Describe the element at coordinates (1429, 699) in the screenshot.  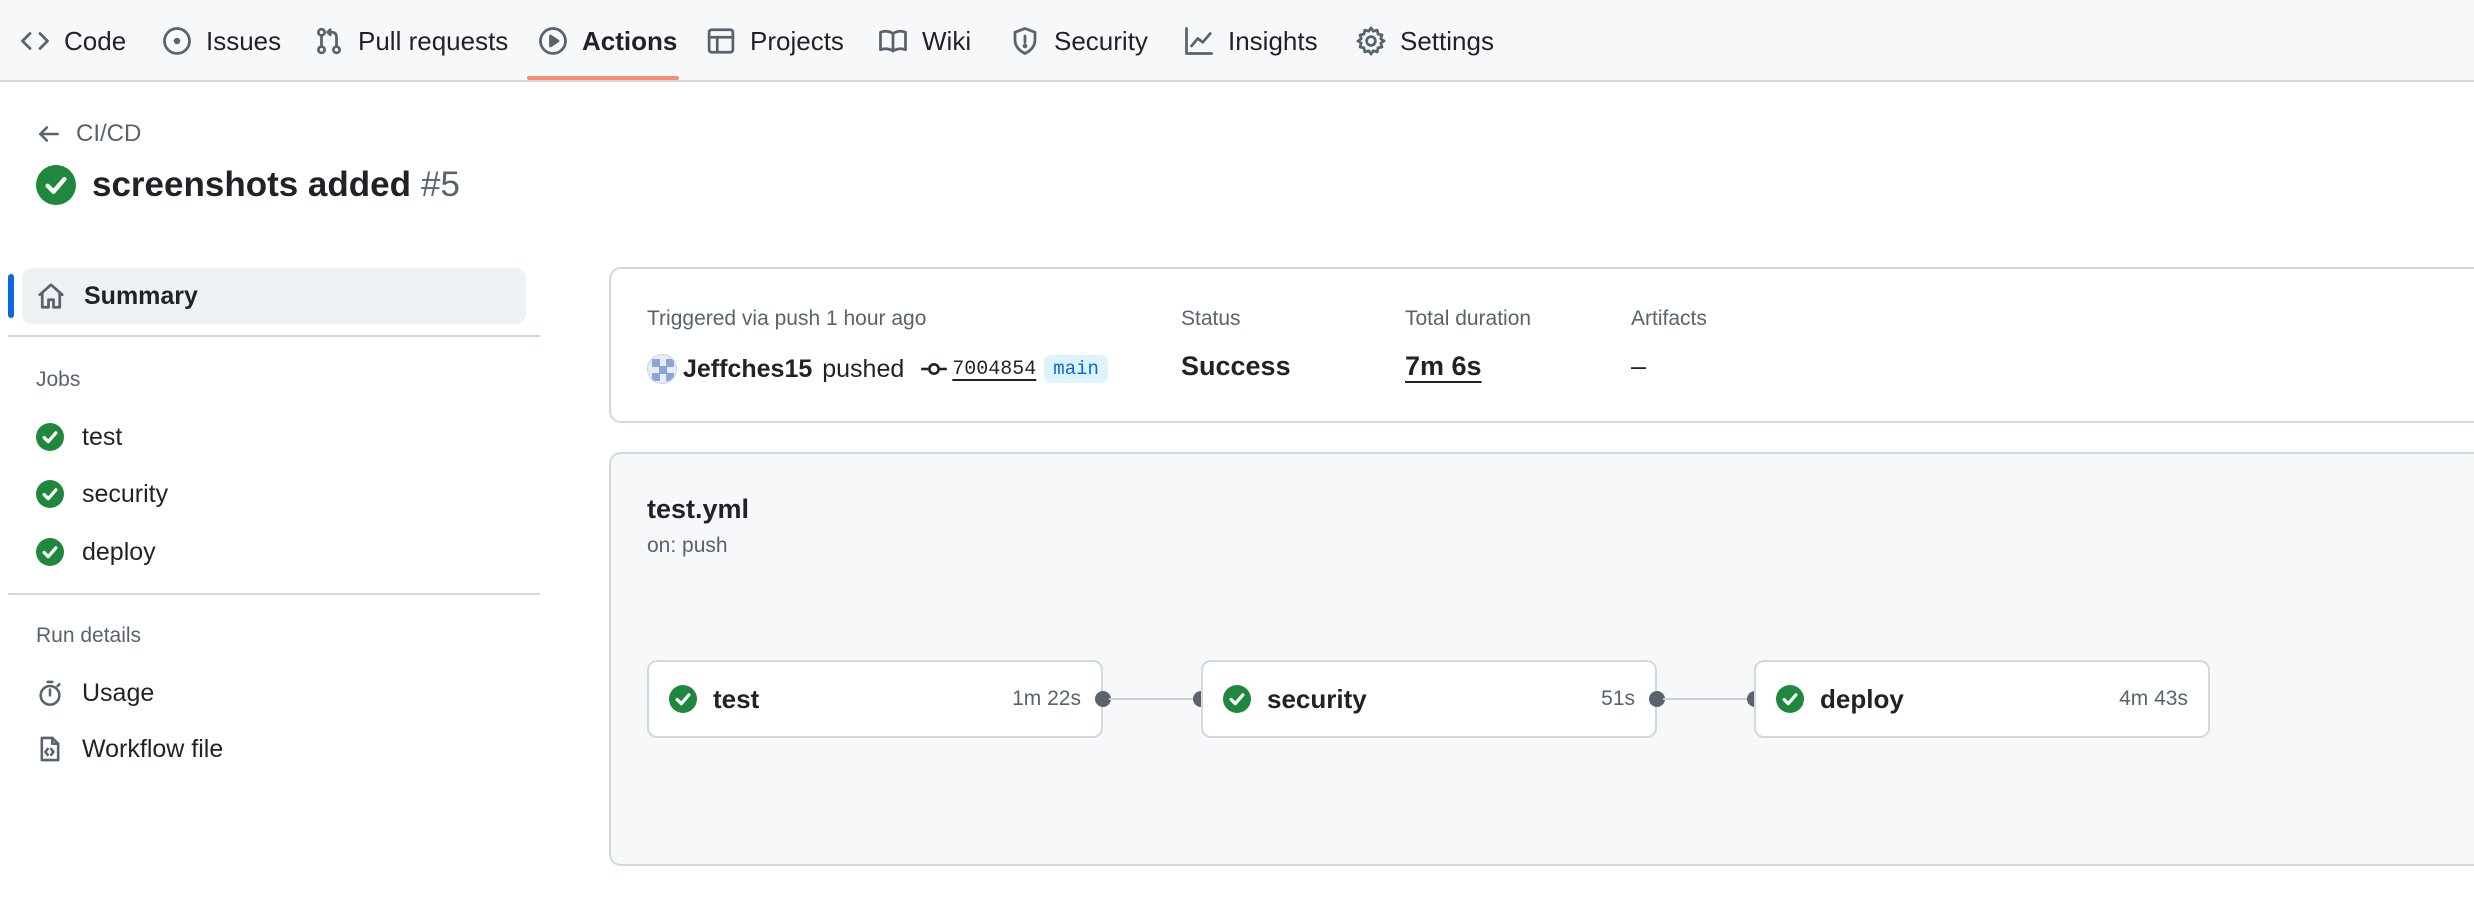
I see `job-card-security: security 51s` at that location.